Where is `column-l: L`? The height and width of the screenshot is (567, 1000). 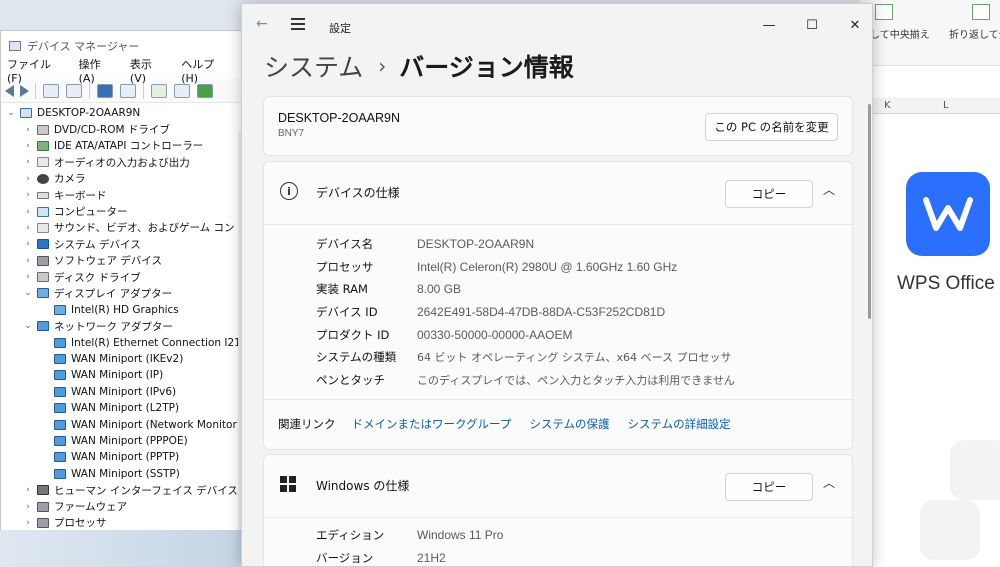 column-l: L is located at coordinates (946, 105).